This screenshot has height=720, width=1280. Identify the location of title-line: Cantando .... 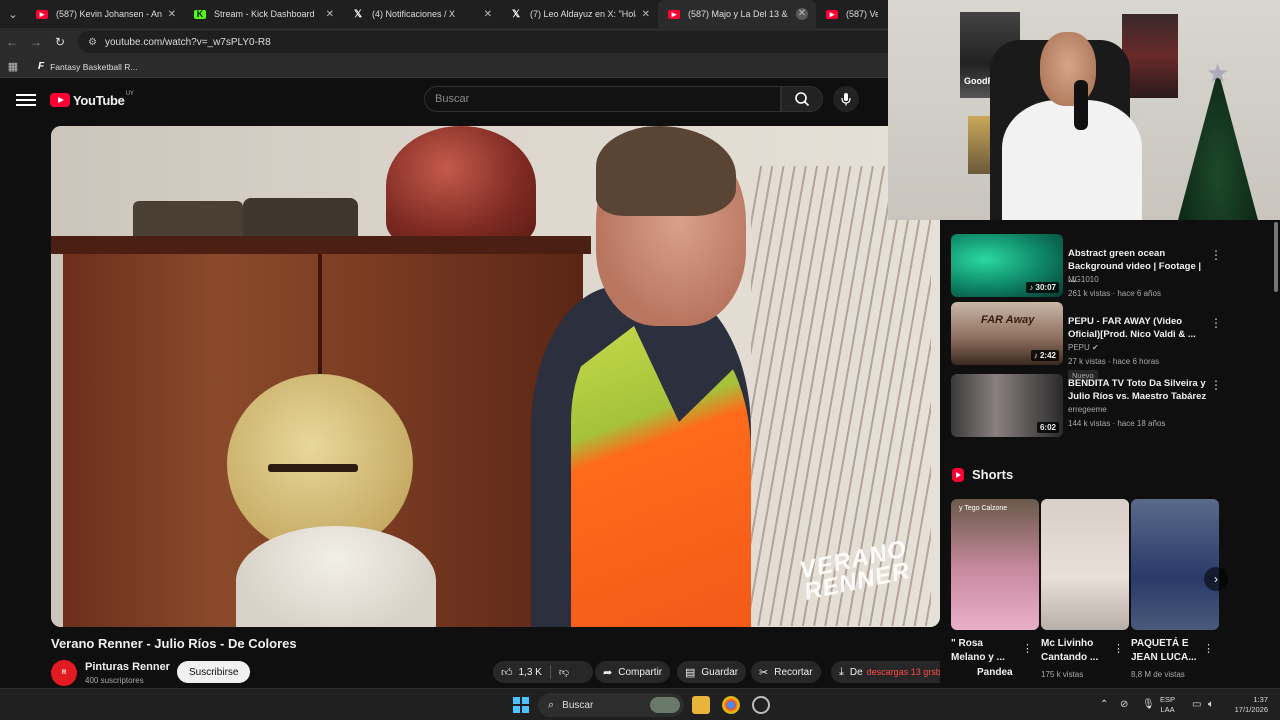
(1070, 657).